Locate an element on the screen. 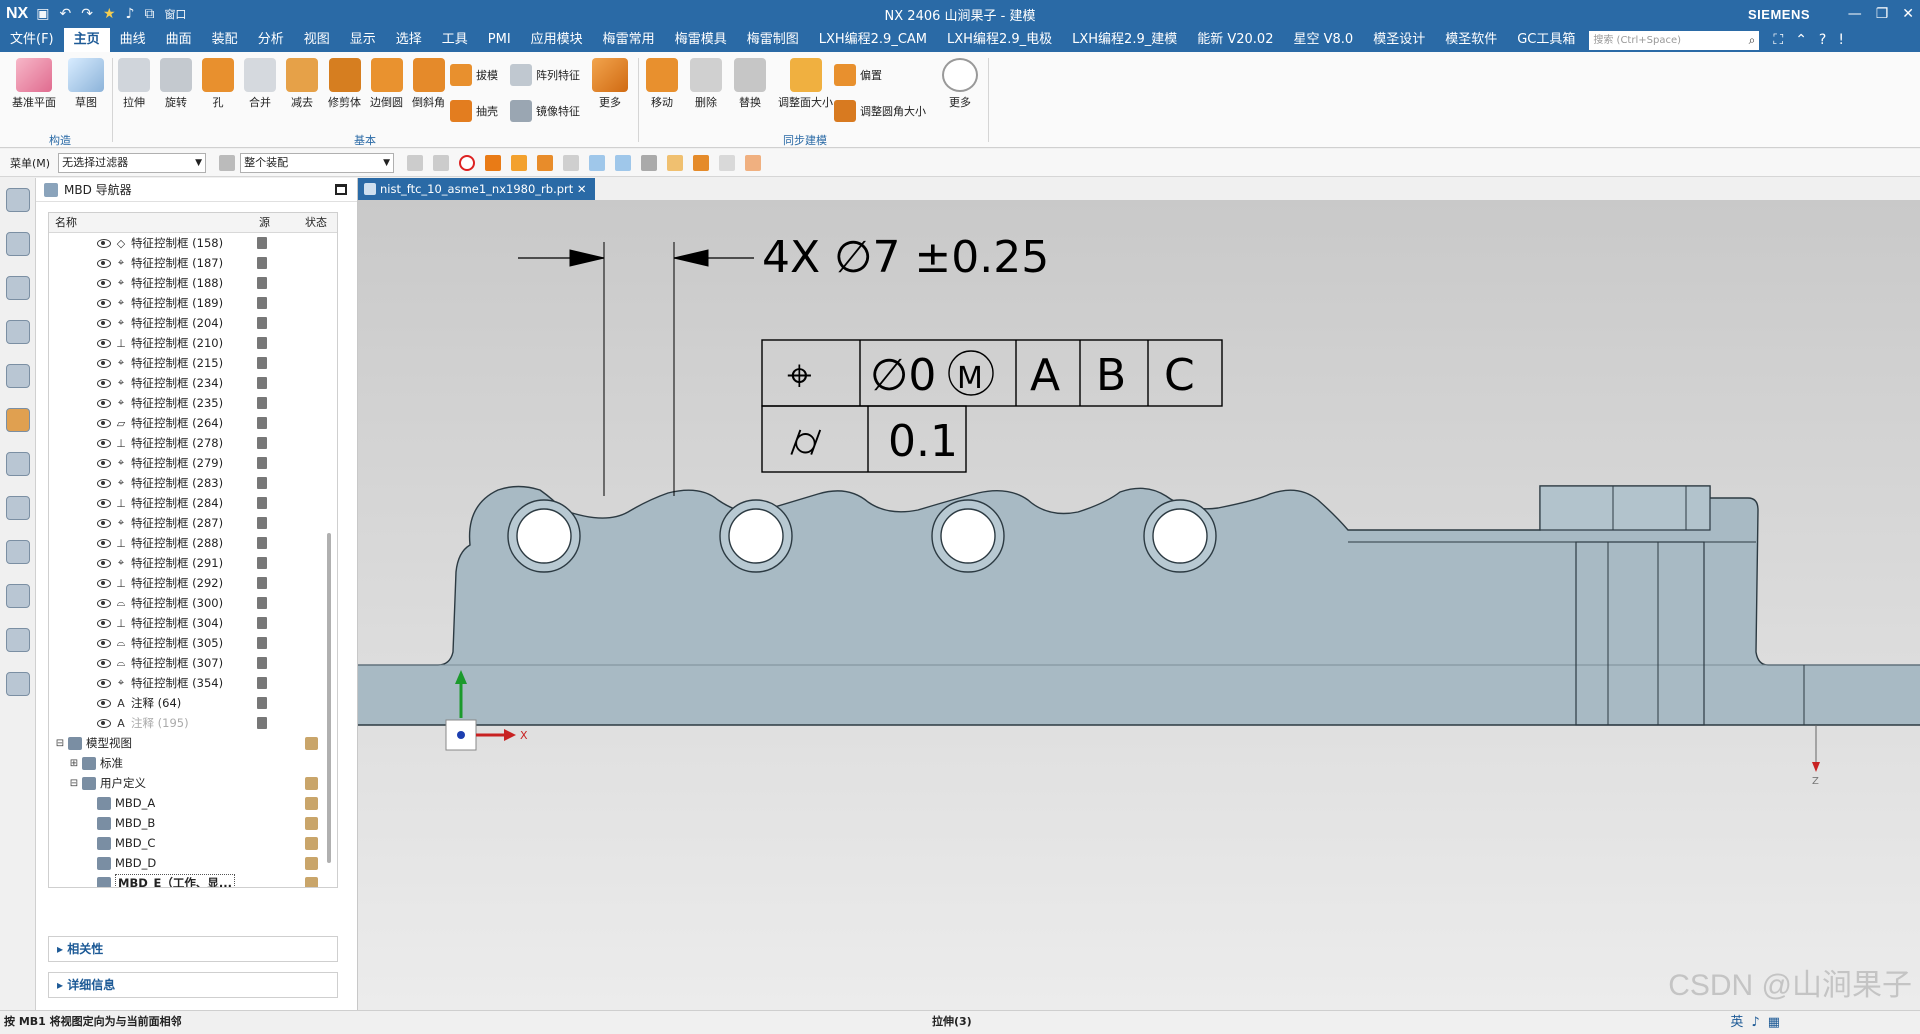 This screenshot has width=1920, height=1034. tree-row-feature: ⌖ 特征控制框 (235) is located at coordinates (193, 403).